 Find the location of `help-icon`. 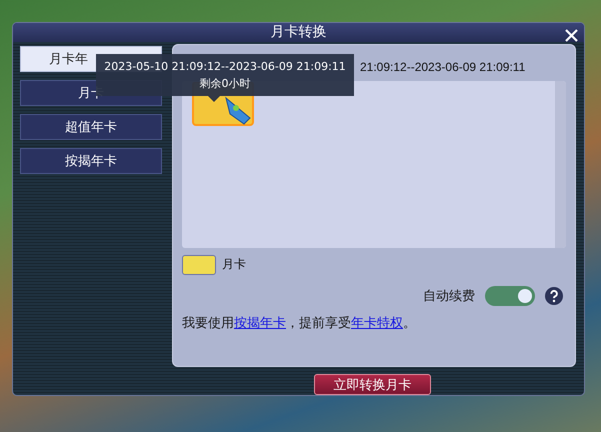

help-icon is located at coordinates (554, 295).